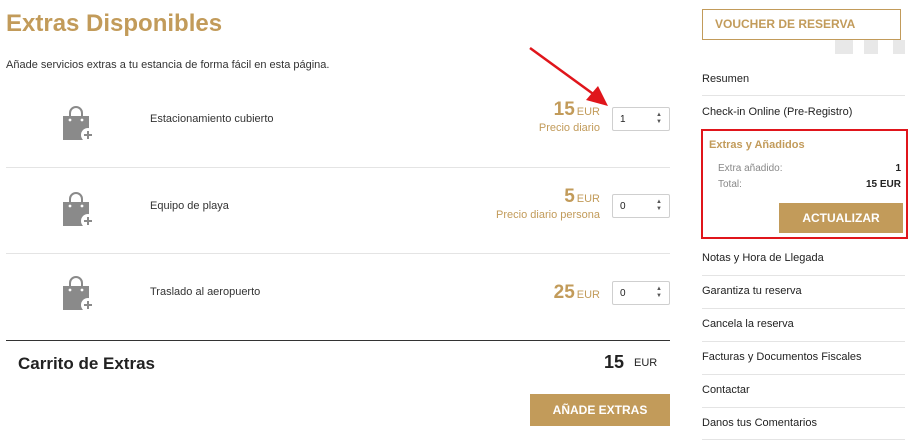  I want to click on update-button: ACTUALIZAR, so click(841, 218).